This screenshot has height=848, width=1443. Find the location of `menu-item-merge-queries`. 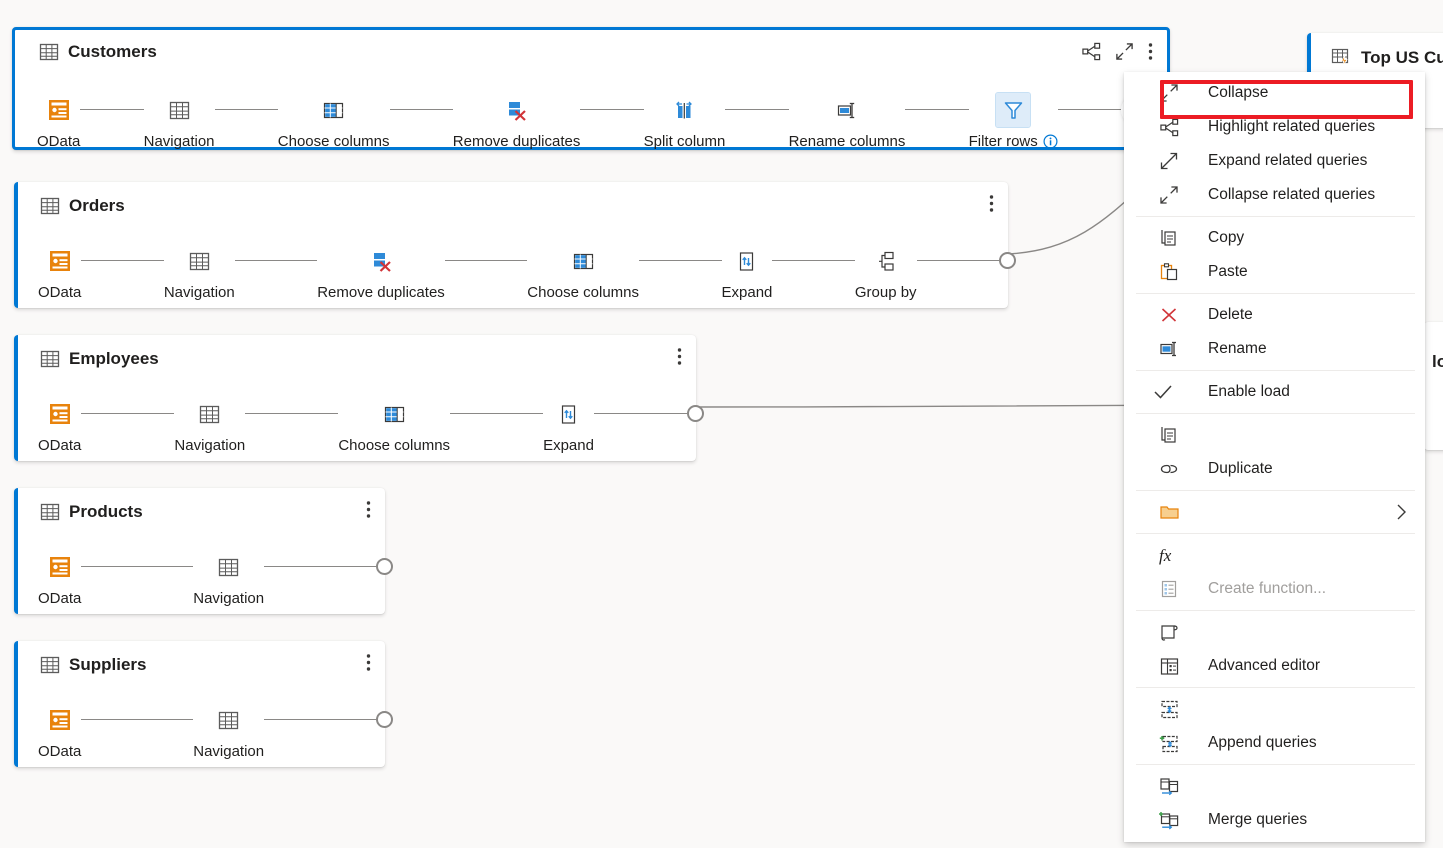

menu-item-merge-queries is located at coordinates (1274, 786).